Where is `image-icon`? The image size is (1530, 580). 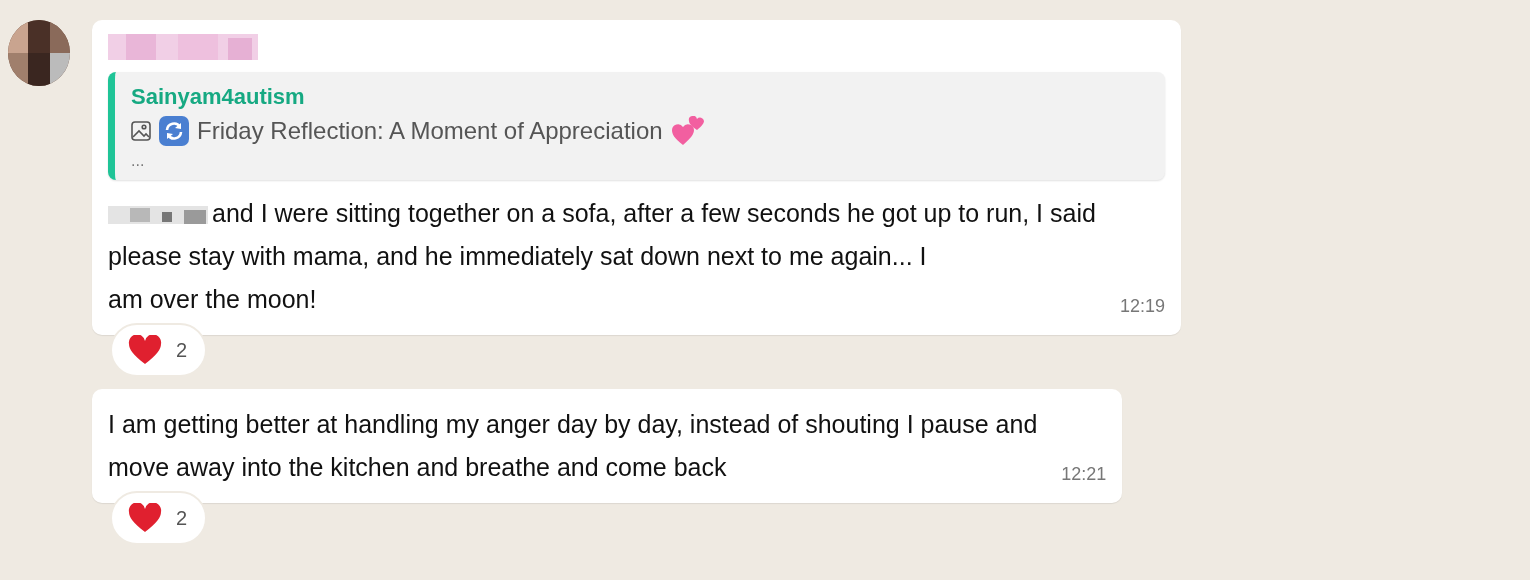 image-icon is located at coordinates (141, 131).